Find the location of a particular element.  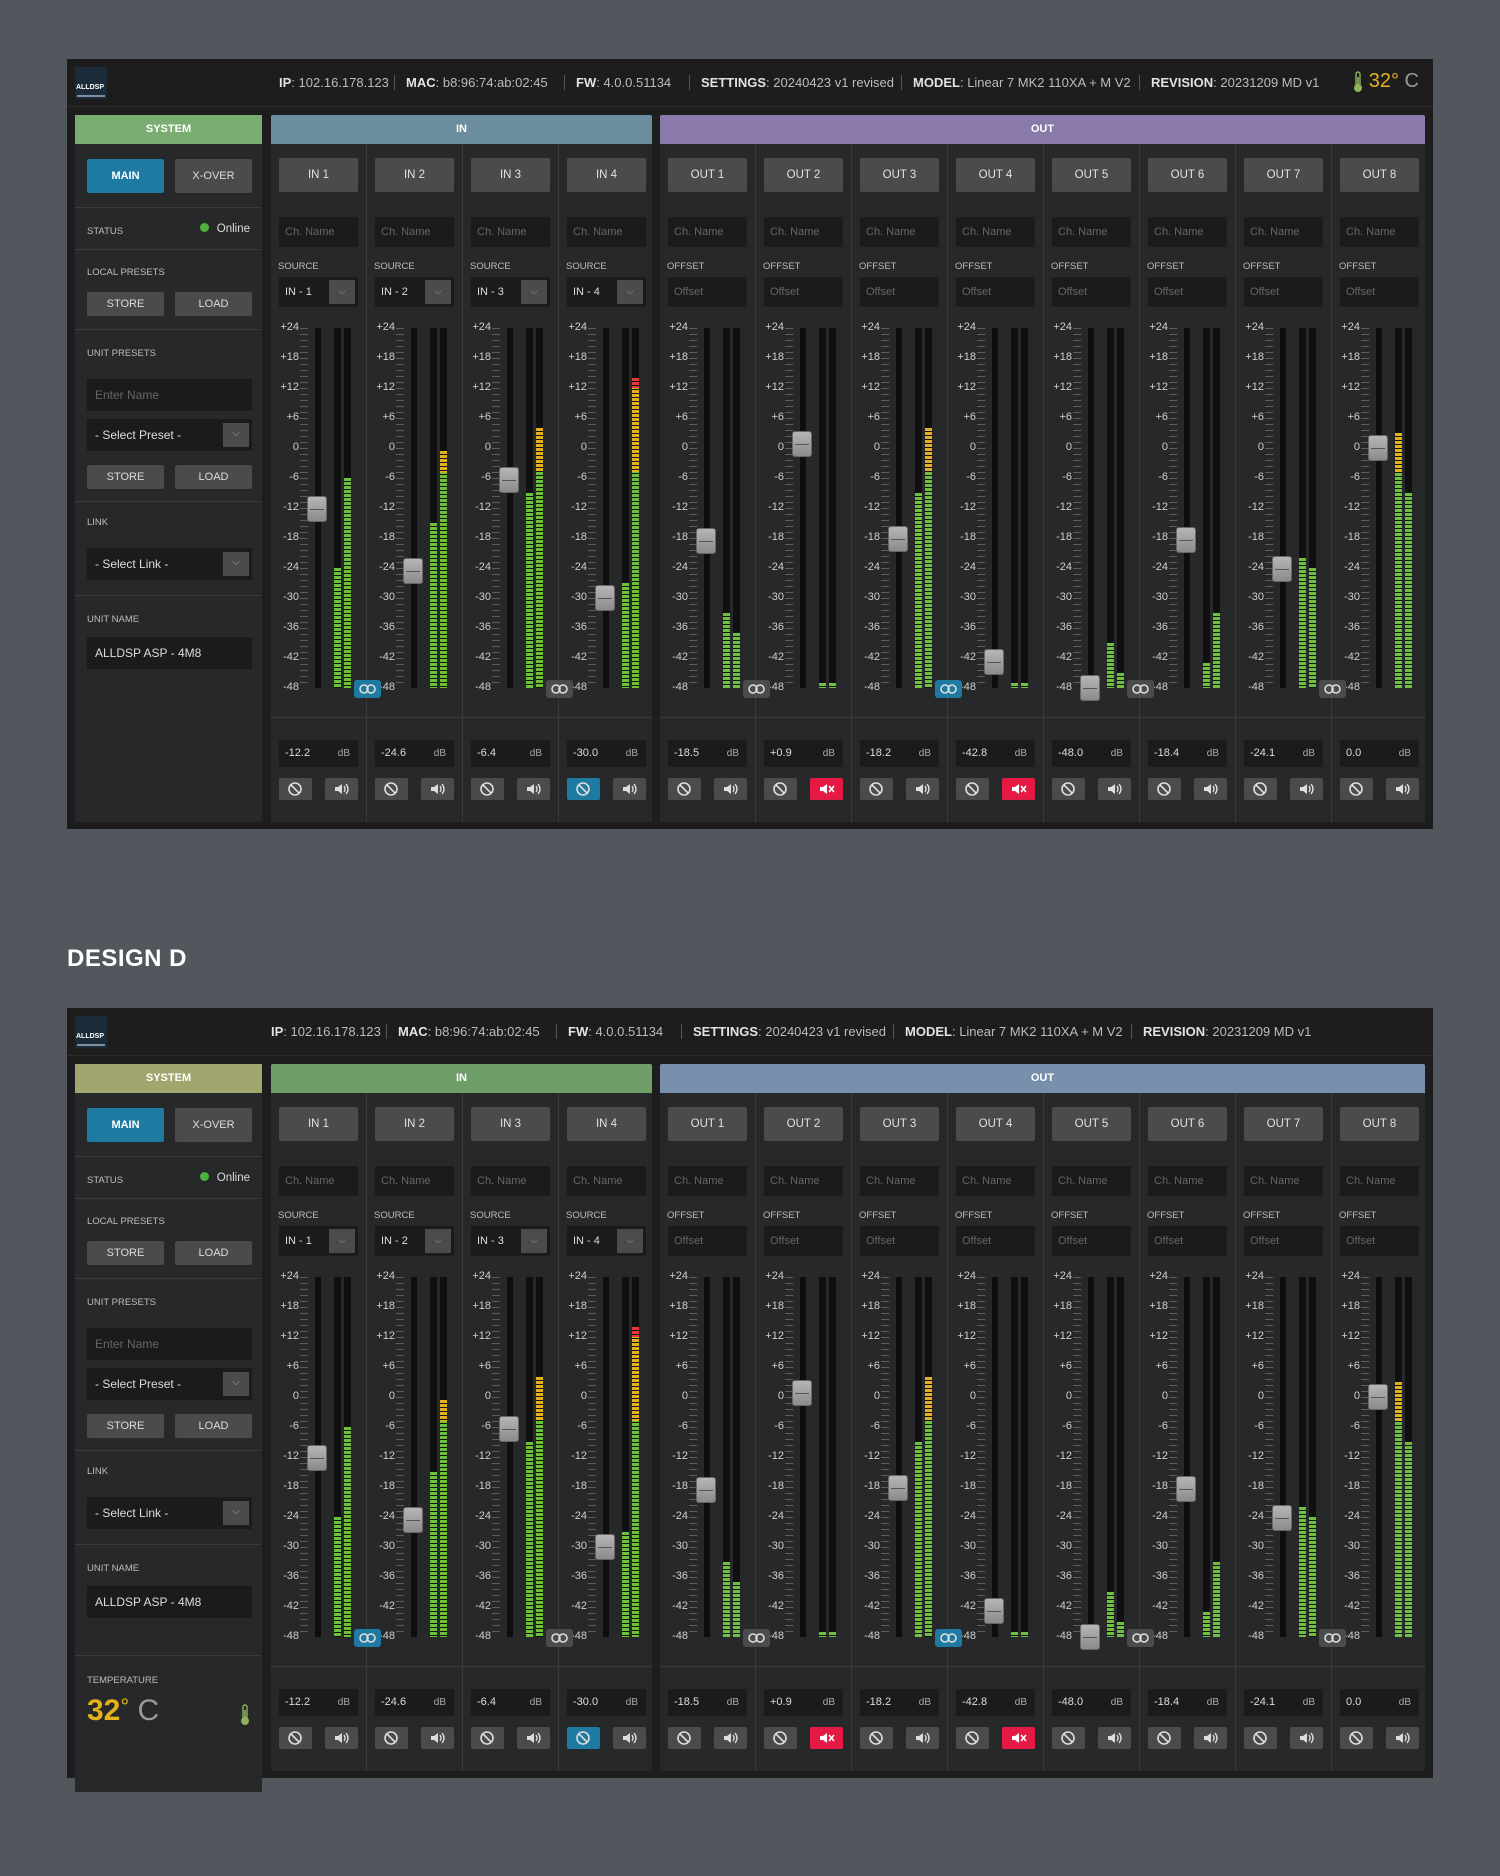

channel-button: OUT 1 is located at coordinates (707, 175).